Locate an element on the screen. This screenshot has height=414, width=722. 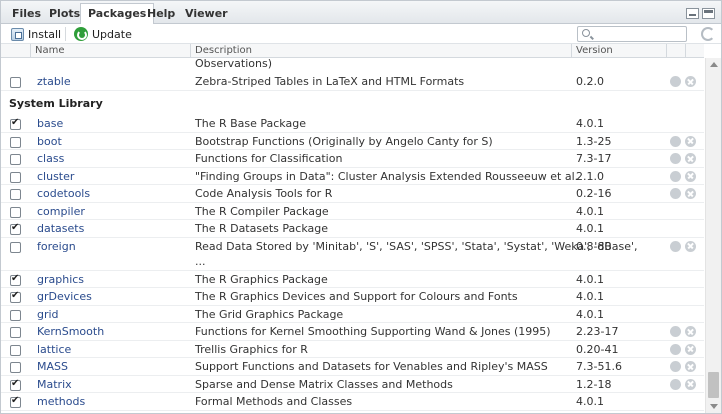
table-row: codetools Code Analysis Tools for R 0.2-16 is located at coordinates (352, 194).